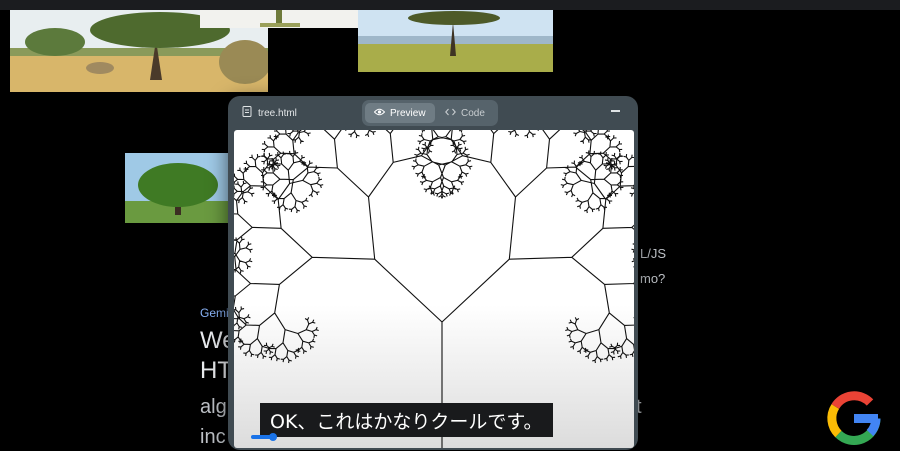  Describe the element at coordinates (265, 434) in the screenshot. I see `progress-indicator` at that location.